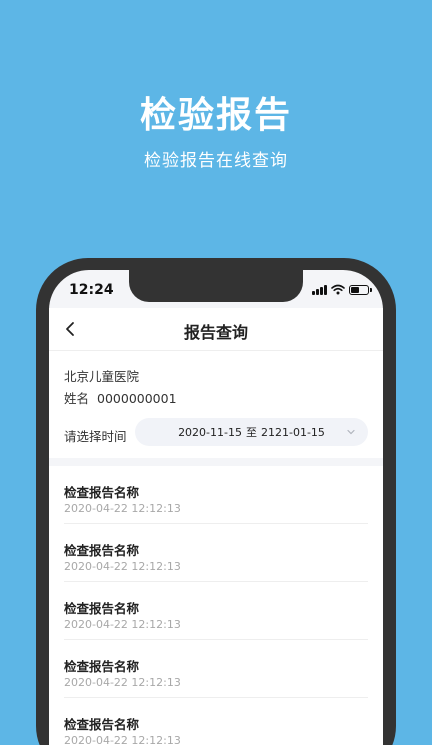 This screenshot has width=432, height=745. I want to click on cellular-signal-icon, so click(319, 289).